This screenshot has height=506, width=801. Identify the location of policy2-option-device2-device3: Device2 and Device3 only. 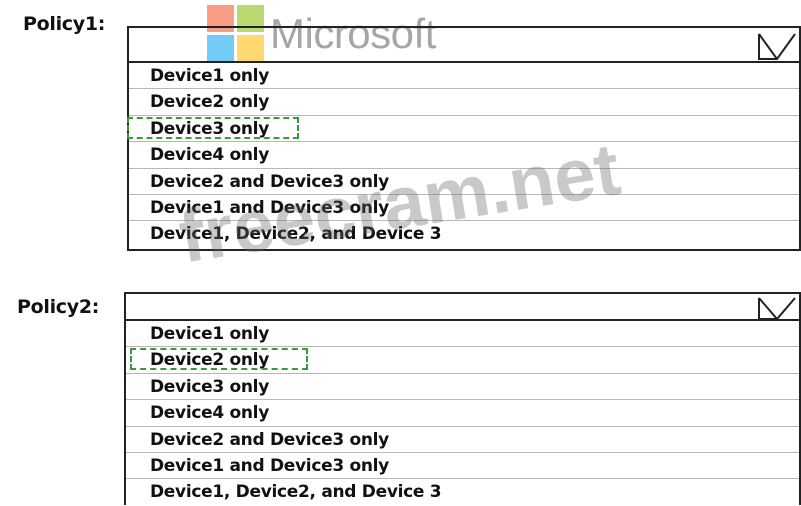
(462, 440).